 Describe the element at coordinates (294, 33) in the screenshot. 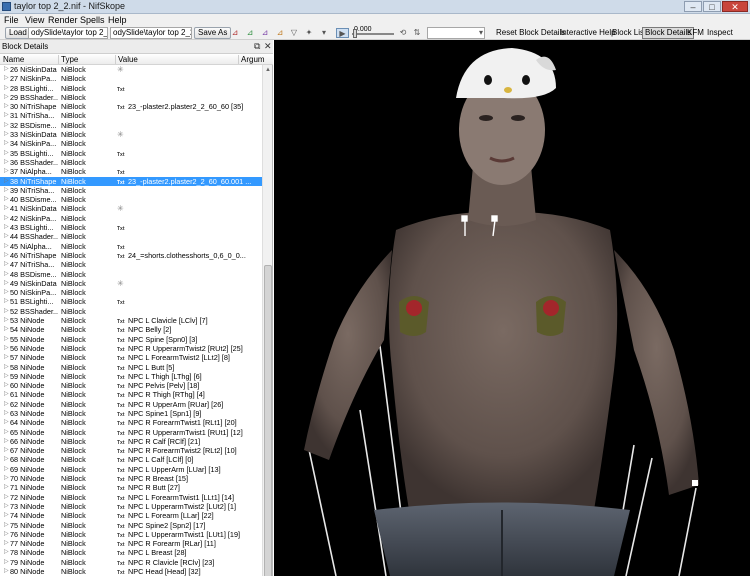

I see `view-front-icon: ▽` at that location.